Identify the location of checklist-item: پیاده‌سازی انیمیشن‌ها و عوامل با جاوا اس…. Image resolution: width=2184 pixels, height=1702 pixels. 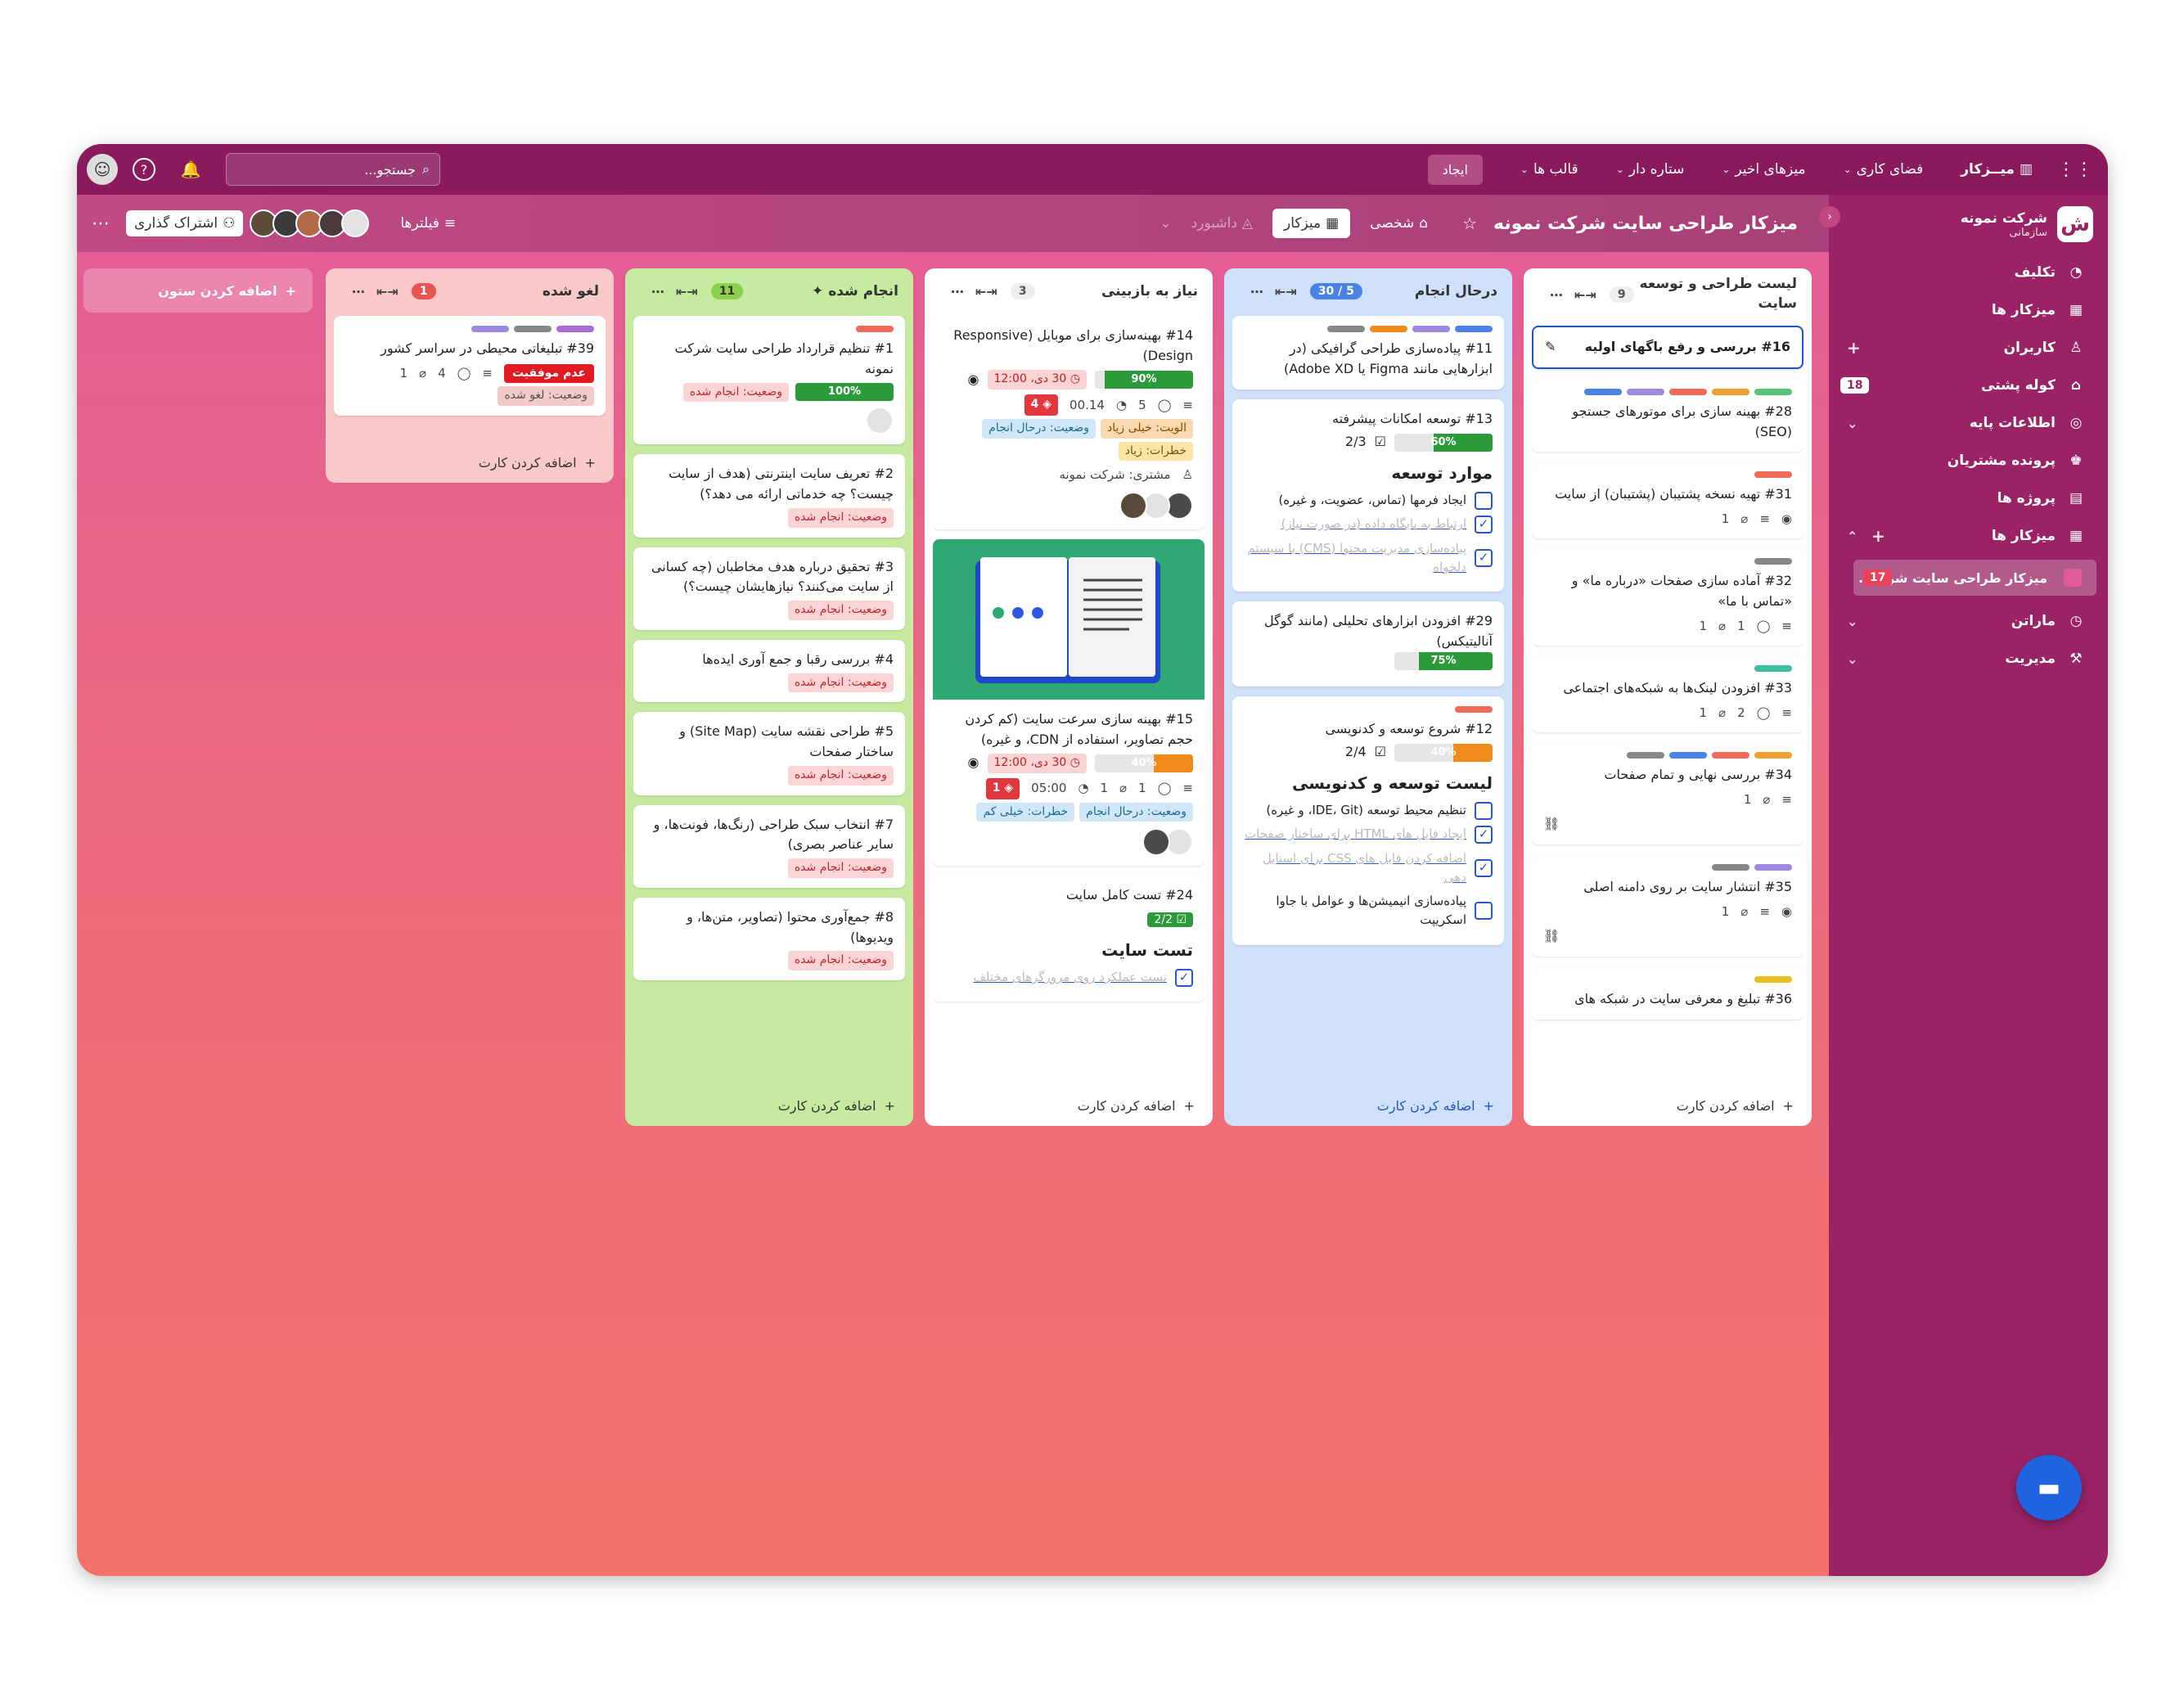
(1368, 911).